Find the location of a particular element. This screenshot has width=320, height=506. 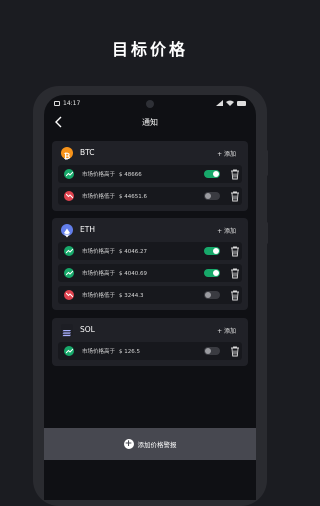

ethereum-icon is located at coordinates (67, 231).